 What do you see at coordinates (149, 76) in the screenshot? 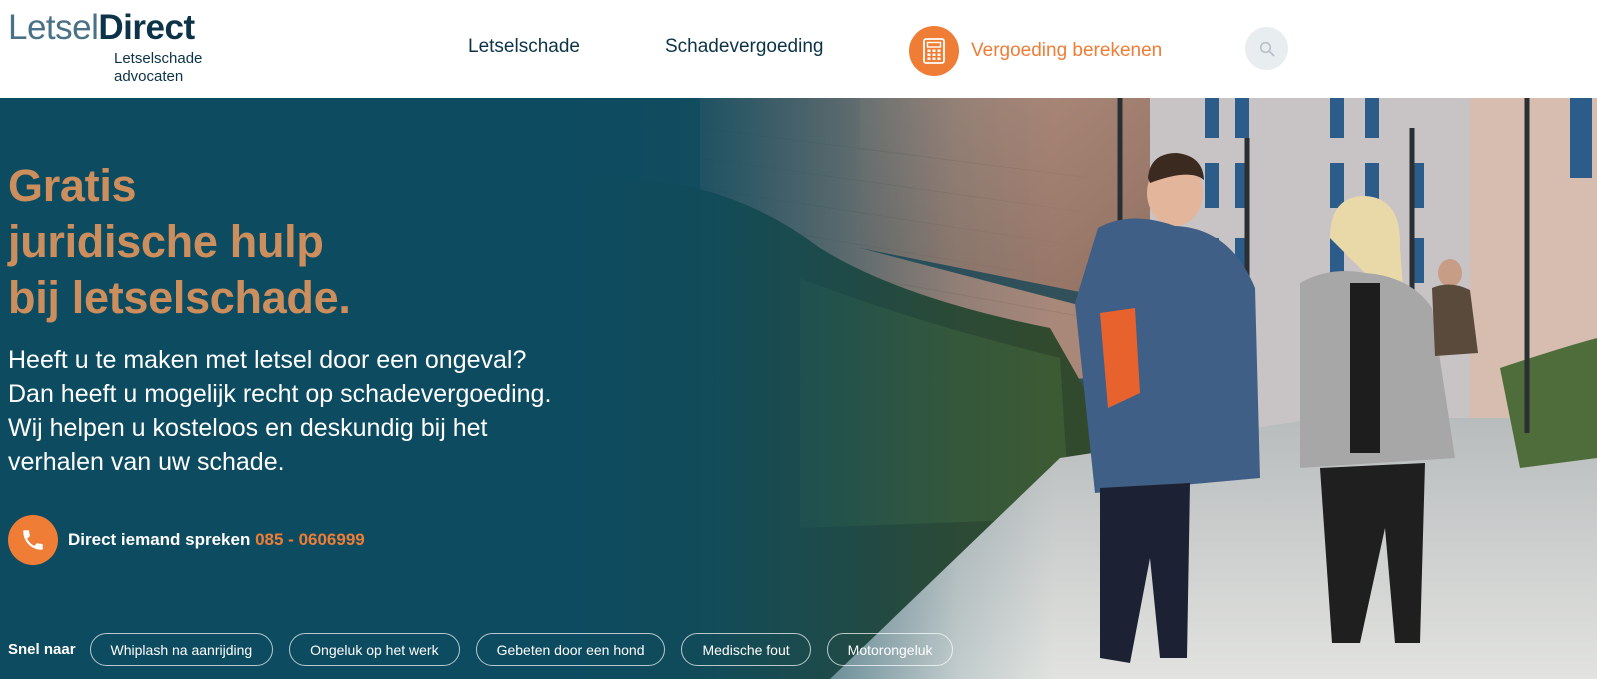
I see `logo-subtitle-line2: advocaten` at bounding box center [149, 76].